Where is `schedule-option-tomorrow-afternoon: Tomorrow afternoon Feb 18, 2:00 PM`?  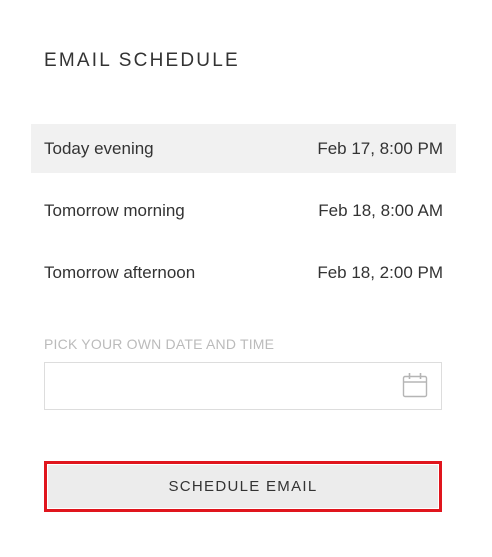
schedule-option-tomorrow-afternoon: Tomorrow afternoon Feb 18, 2:00 PM is located at coordinates (243, 272).